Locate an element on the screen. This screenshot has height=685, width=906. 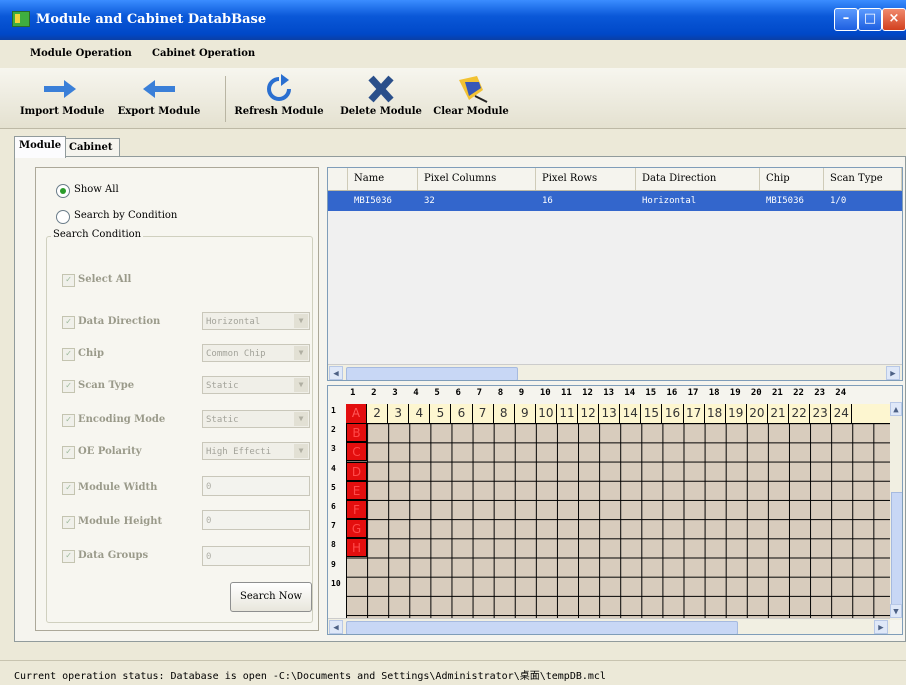
grid-cell: 14 is located at coordinates (631, 413).